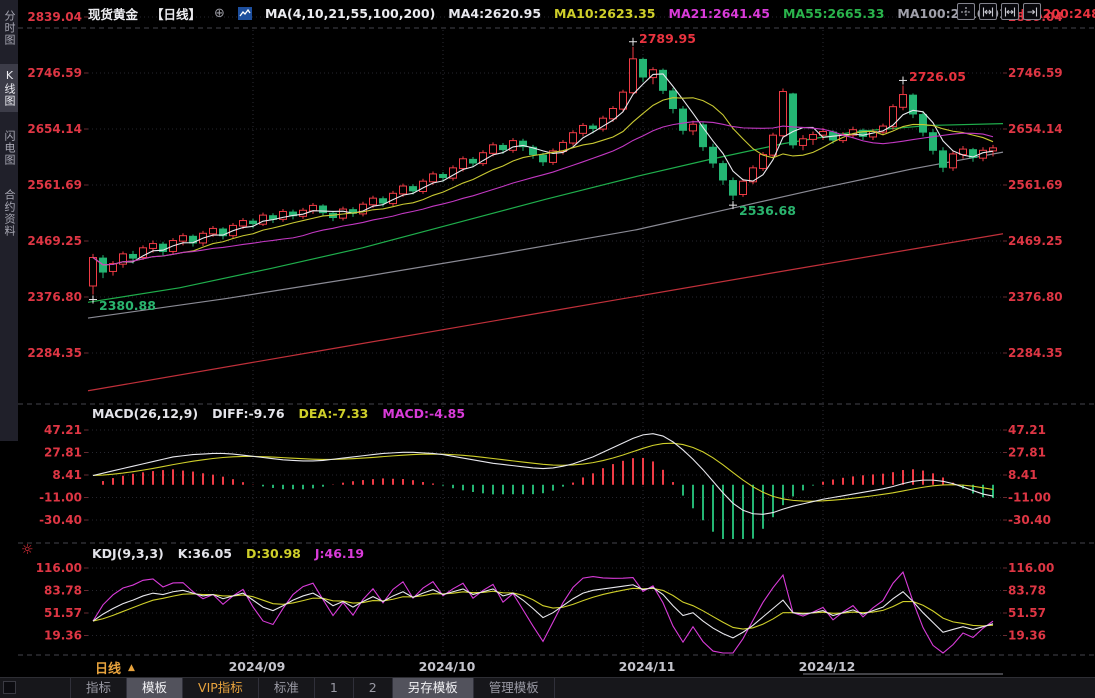 This screenshot has width=1095, height=698. I want to click on timeframe-tag: 日线 ▲, so click(115, 667).